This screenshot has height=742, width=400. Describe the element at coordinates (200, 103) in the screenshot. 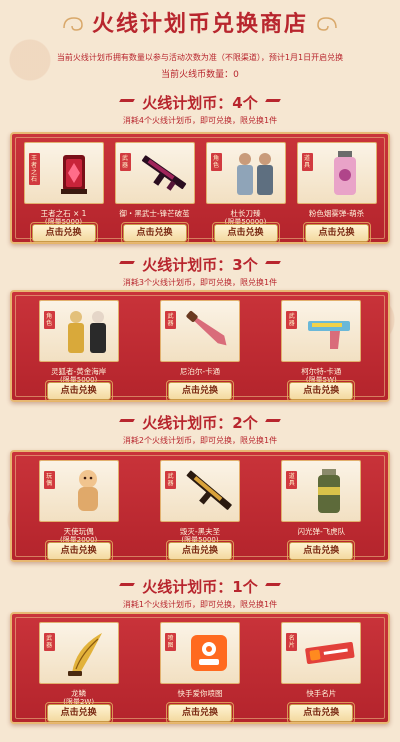

I see `section-title: 火线计划币：4个` at that location.